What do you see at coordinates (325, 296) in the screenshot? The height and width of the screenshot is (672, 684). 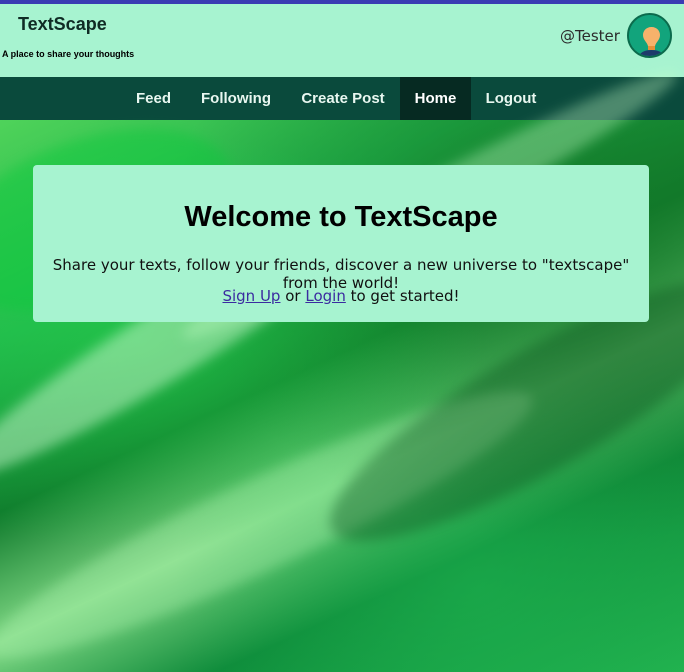 I see `login-link: Login` at bounding box center [325, 296].